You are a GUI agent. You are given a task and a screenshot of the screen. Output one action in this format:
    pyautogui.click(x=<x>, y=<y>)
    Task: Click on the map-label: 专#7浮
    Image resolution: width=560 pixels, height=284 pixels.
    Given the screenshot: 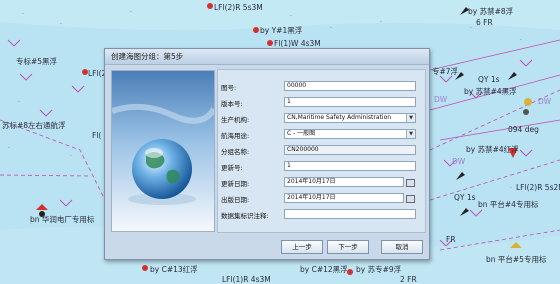 What is the action you would take?
    pyautogui.click(x=445, y=71)
    